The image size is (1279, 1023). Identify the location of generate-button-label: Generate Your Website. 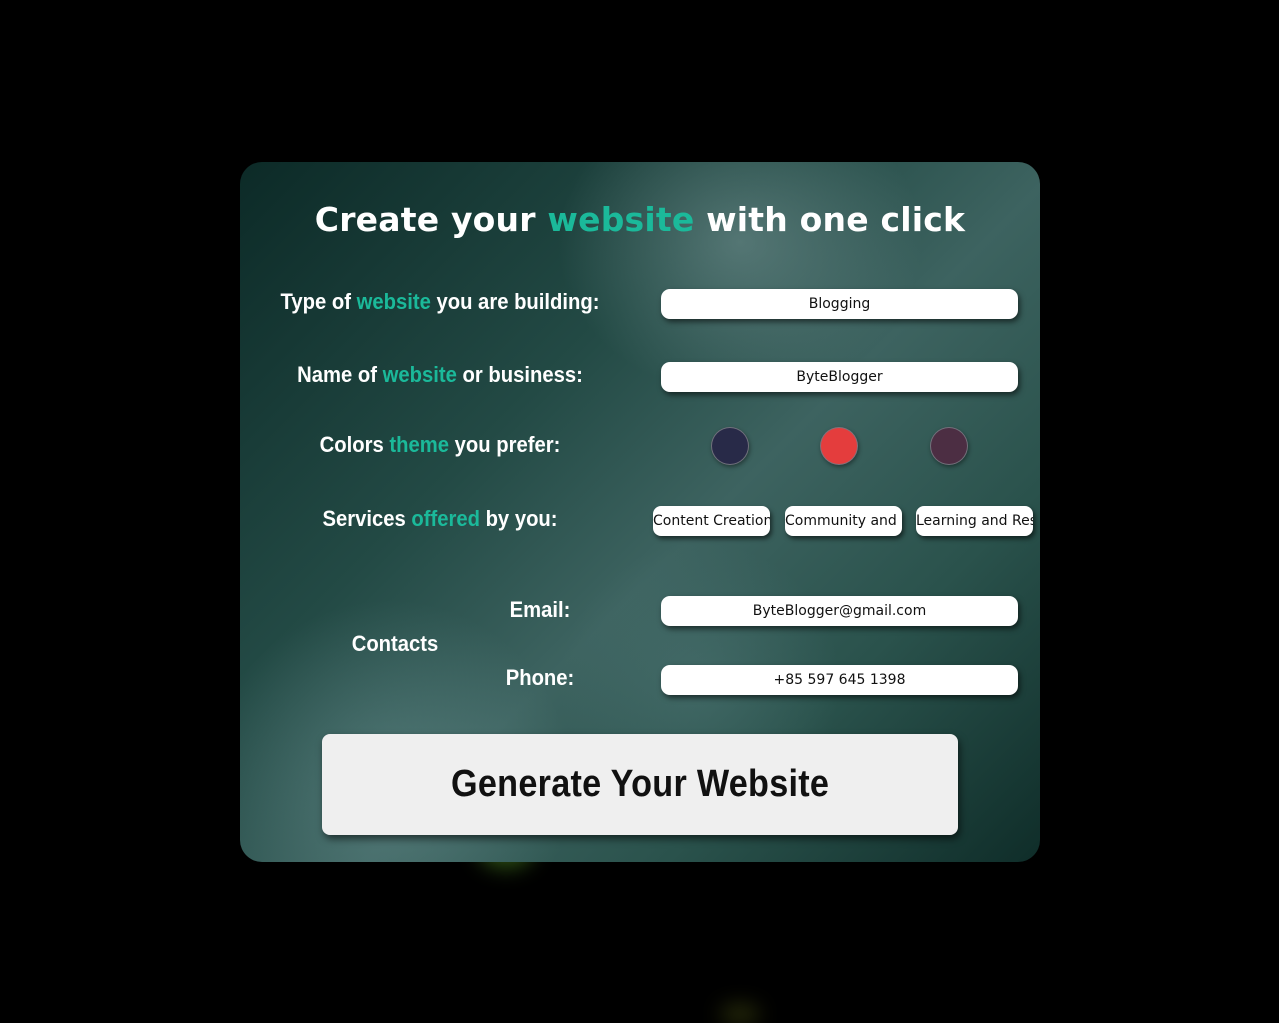
(640, 784).